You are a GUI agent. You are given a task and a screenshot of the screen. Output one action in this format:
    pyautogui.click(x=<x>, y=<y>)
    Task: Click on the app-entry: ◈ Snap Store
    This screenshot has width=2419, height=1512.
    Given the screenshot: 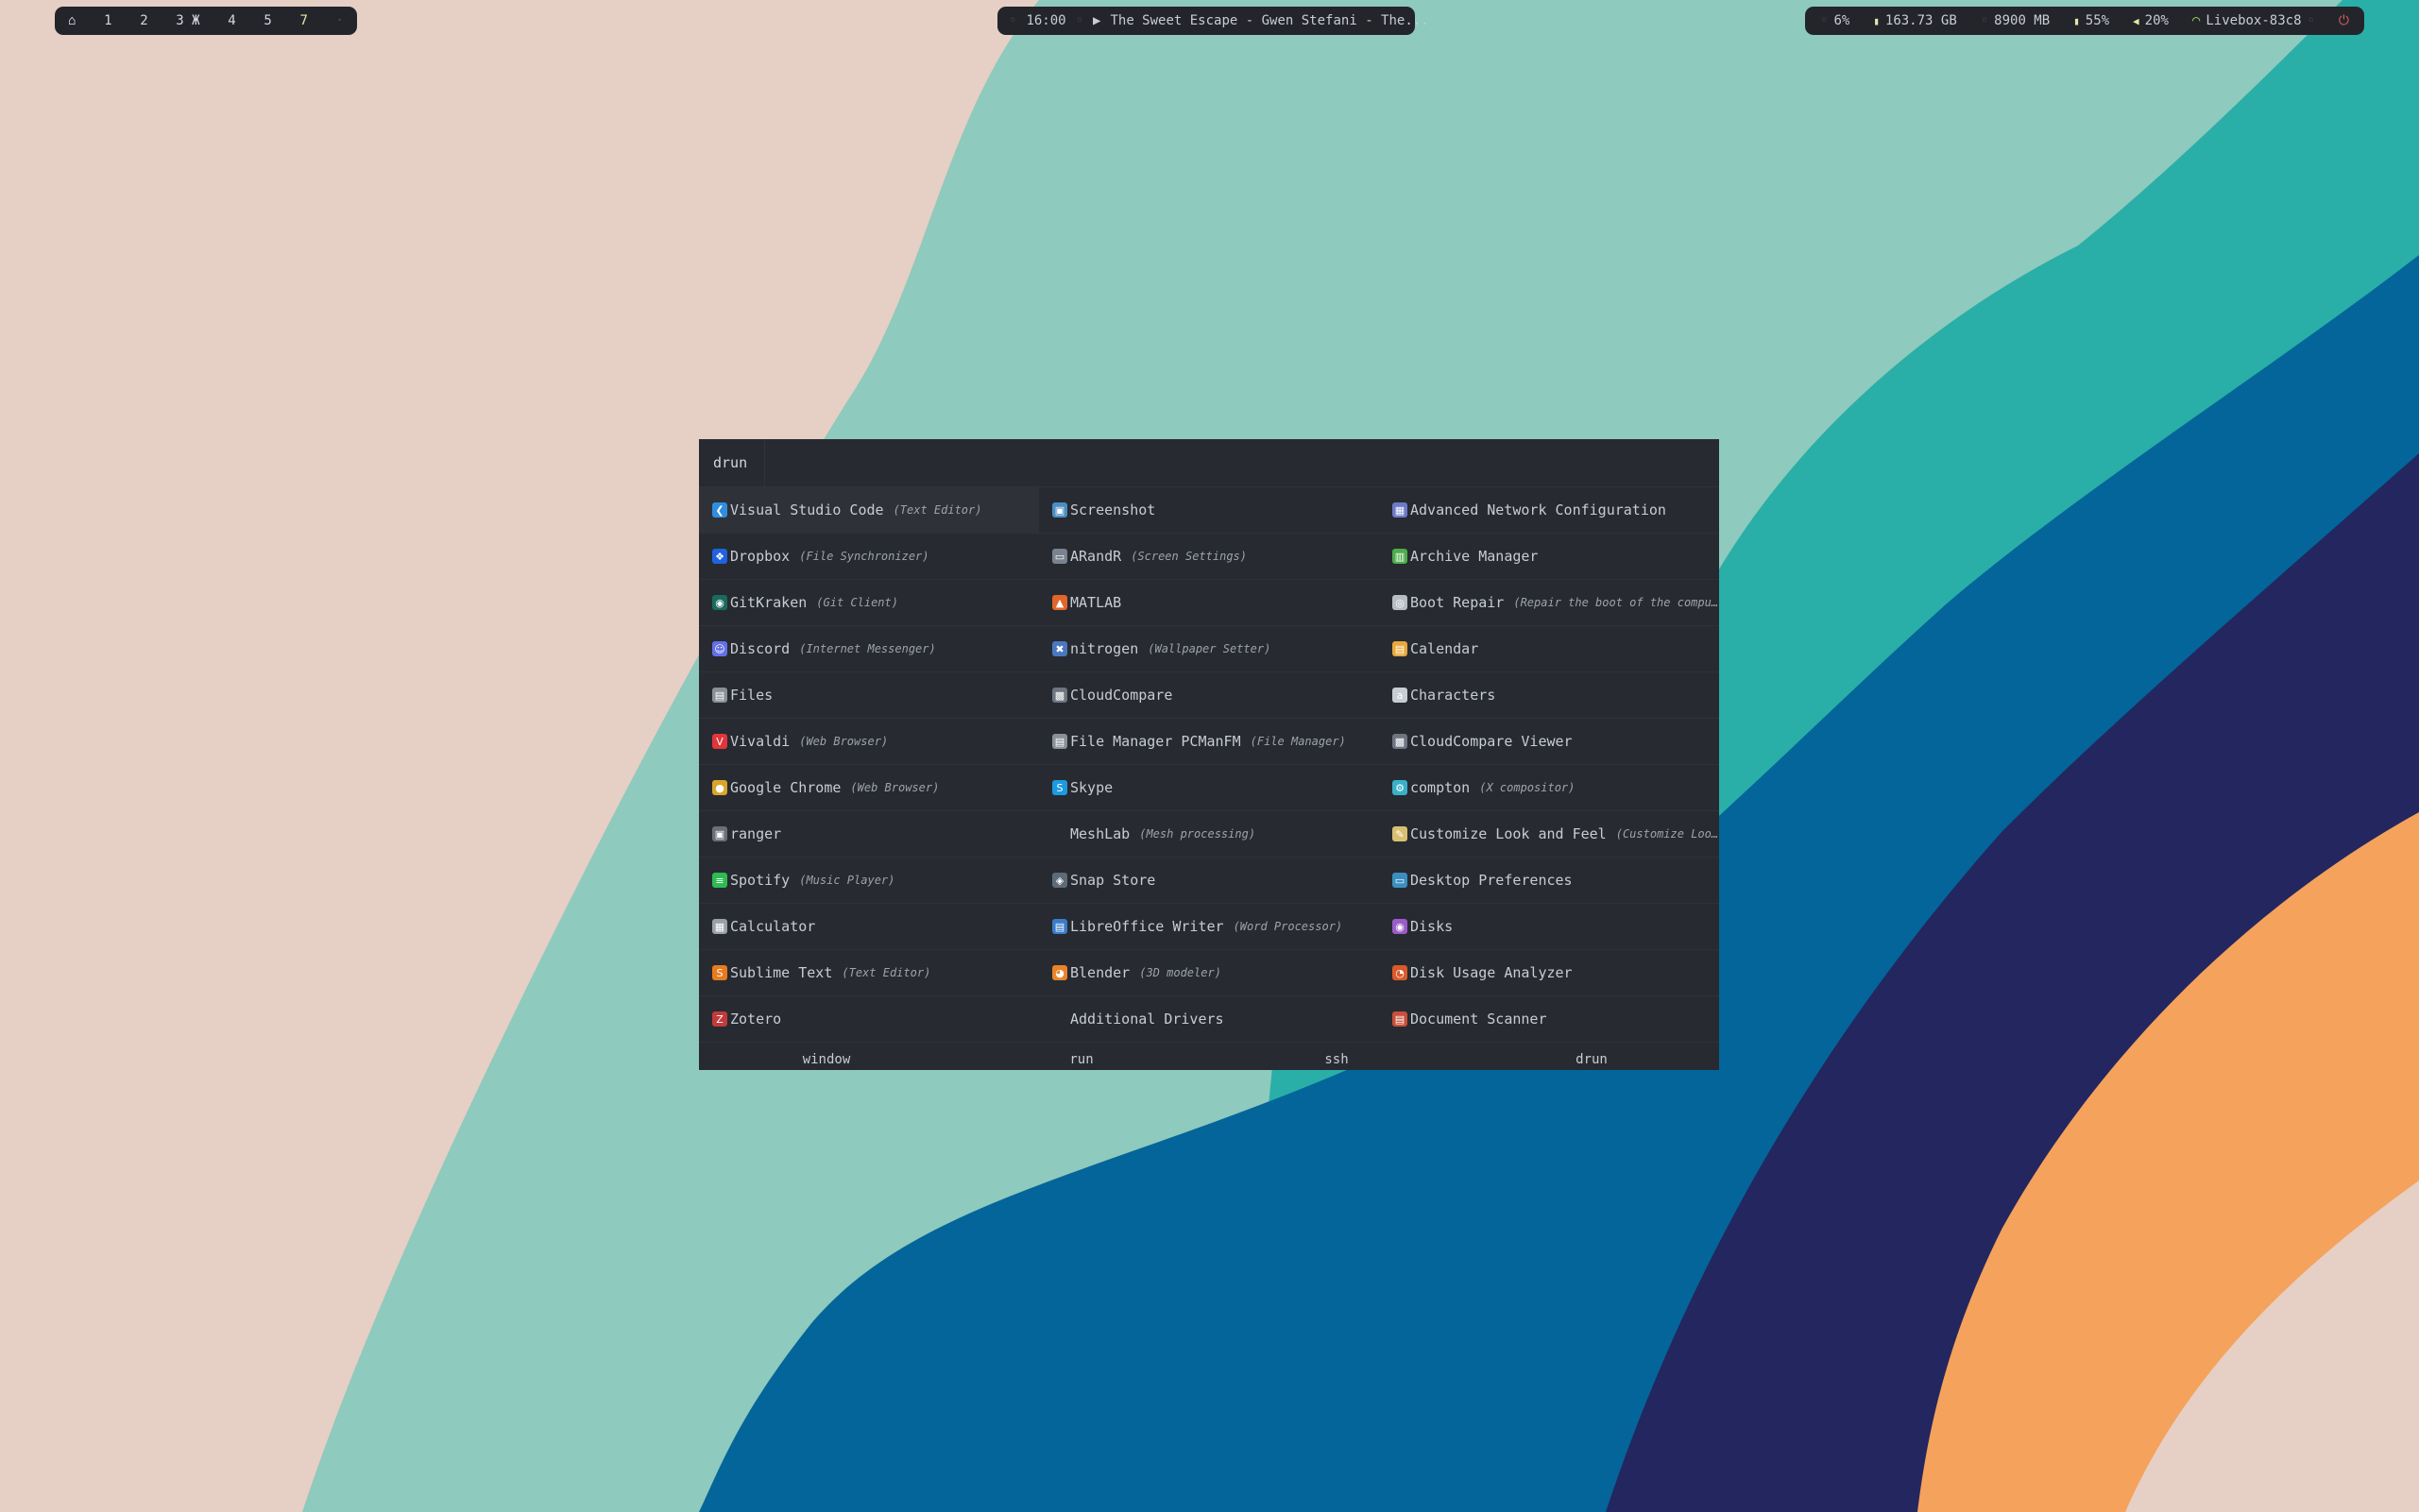 What is the action you would take?
    pyautogui.click(x=1209, y=881)
    